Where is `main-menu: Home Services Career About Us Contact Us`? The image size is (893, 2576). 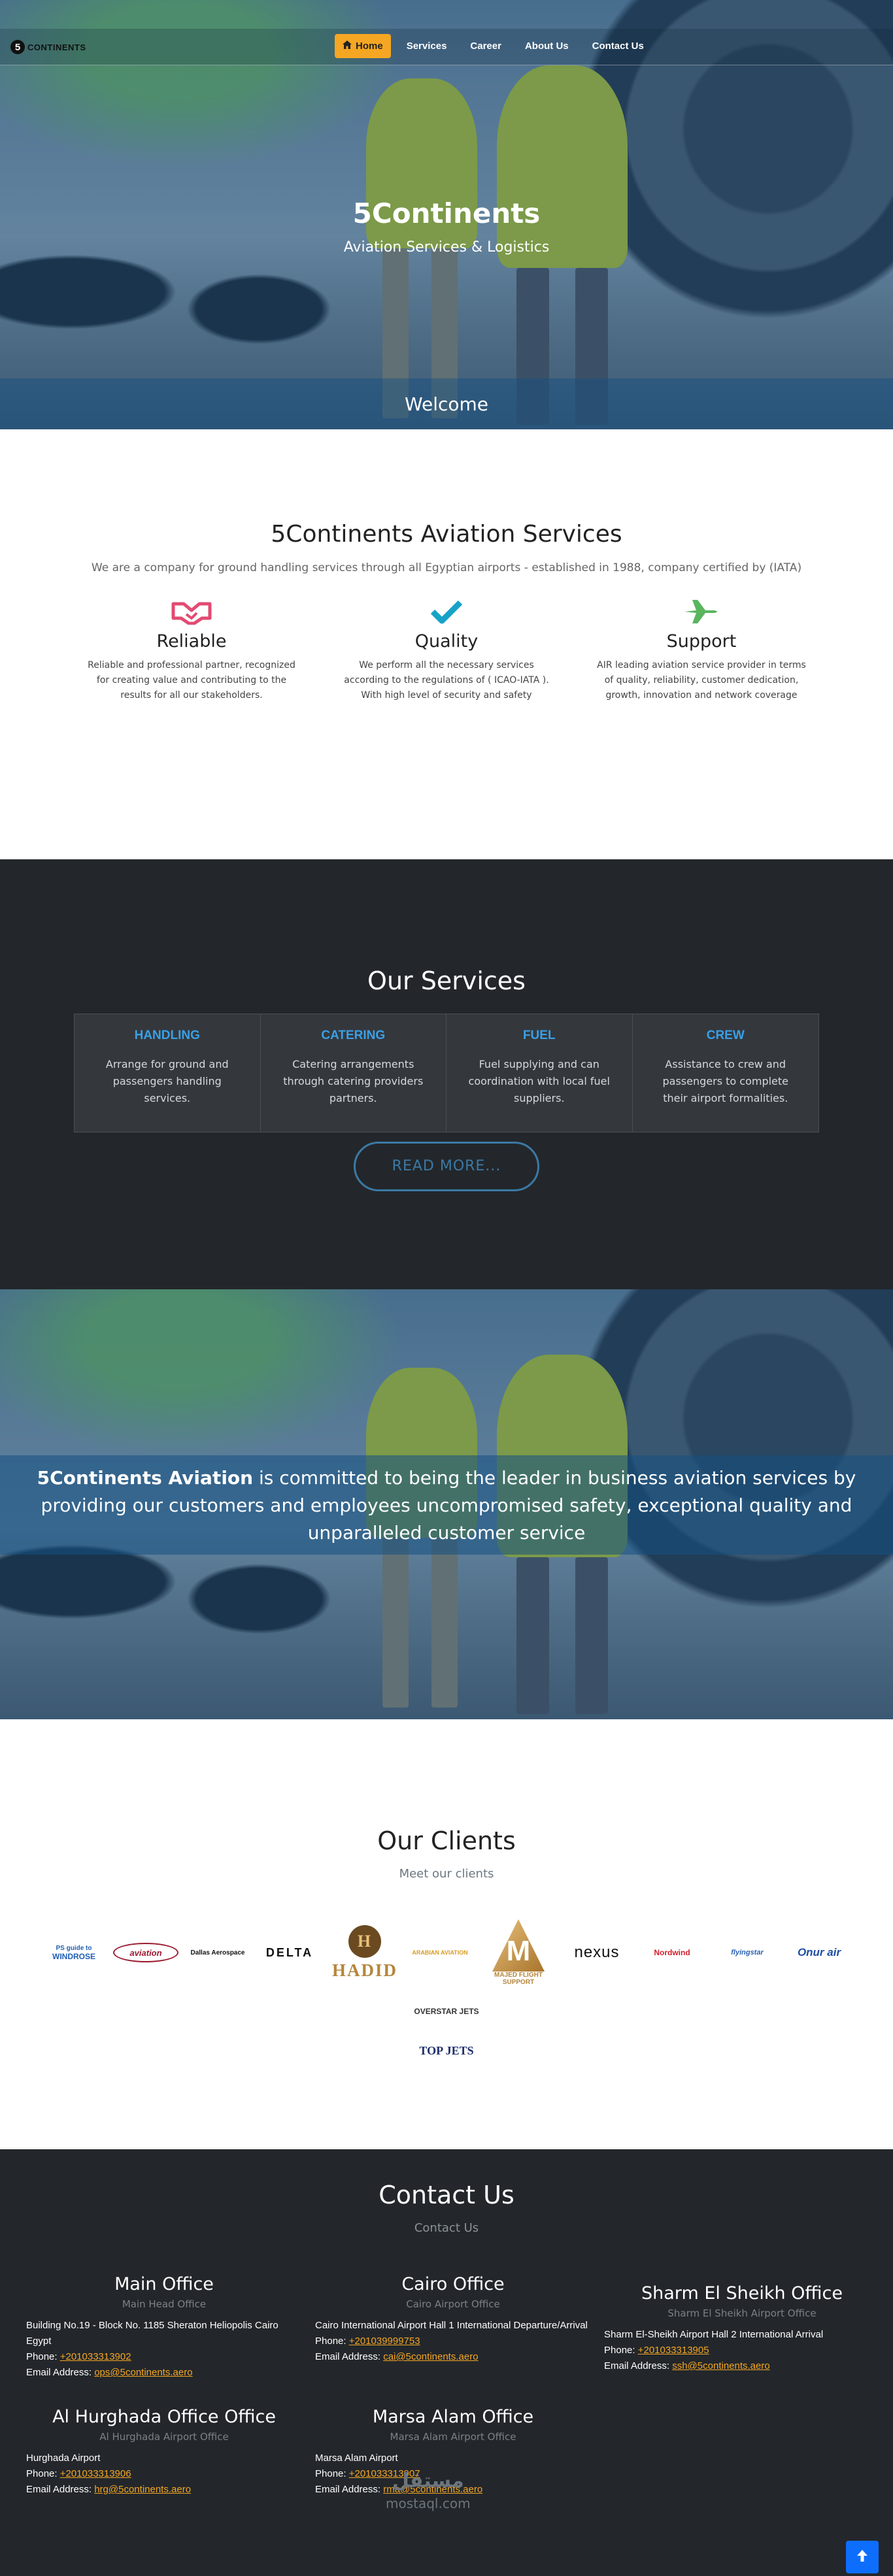
main-menu: Home Services Career About Us Contact Us is located at coordinates (493, 46).